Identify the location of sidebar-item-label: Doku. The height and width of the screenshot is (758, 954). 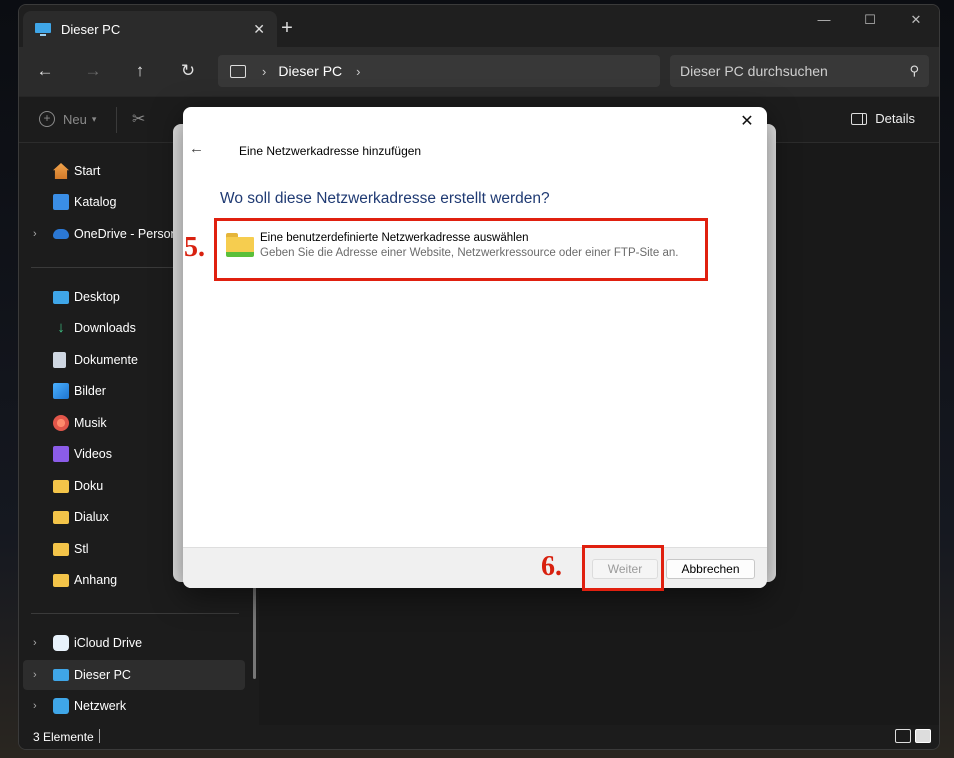
(89, 486).